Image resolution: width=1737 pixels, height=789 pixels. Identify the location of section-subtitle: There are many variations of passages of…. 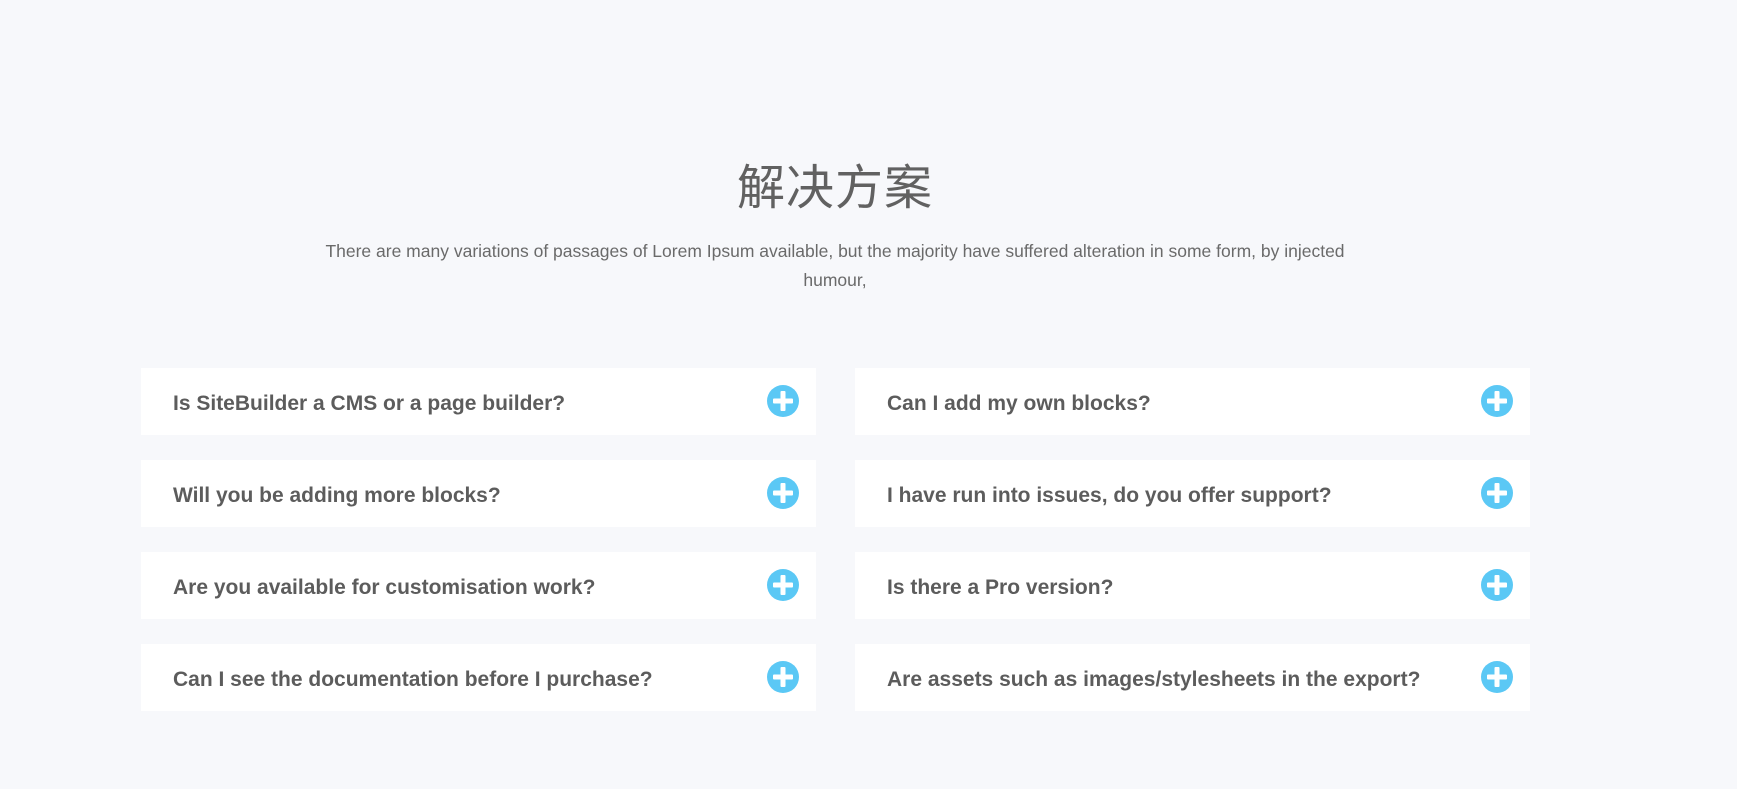
(835, 265).